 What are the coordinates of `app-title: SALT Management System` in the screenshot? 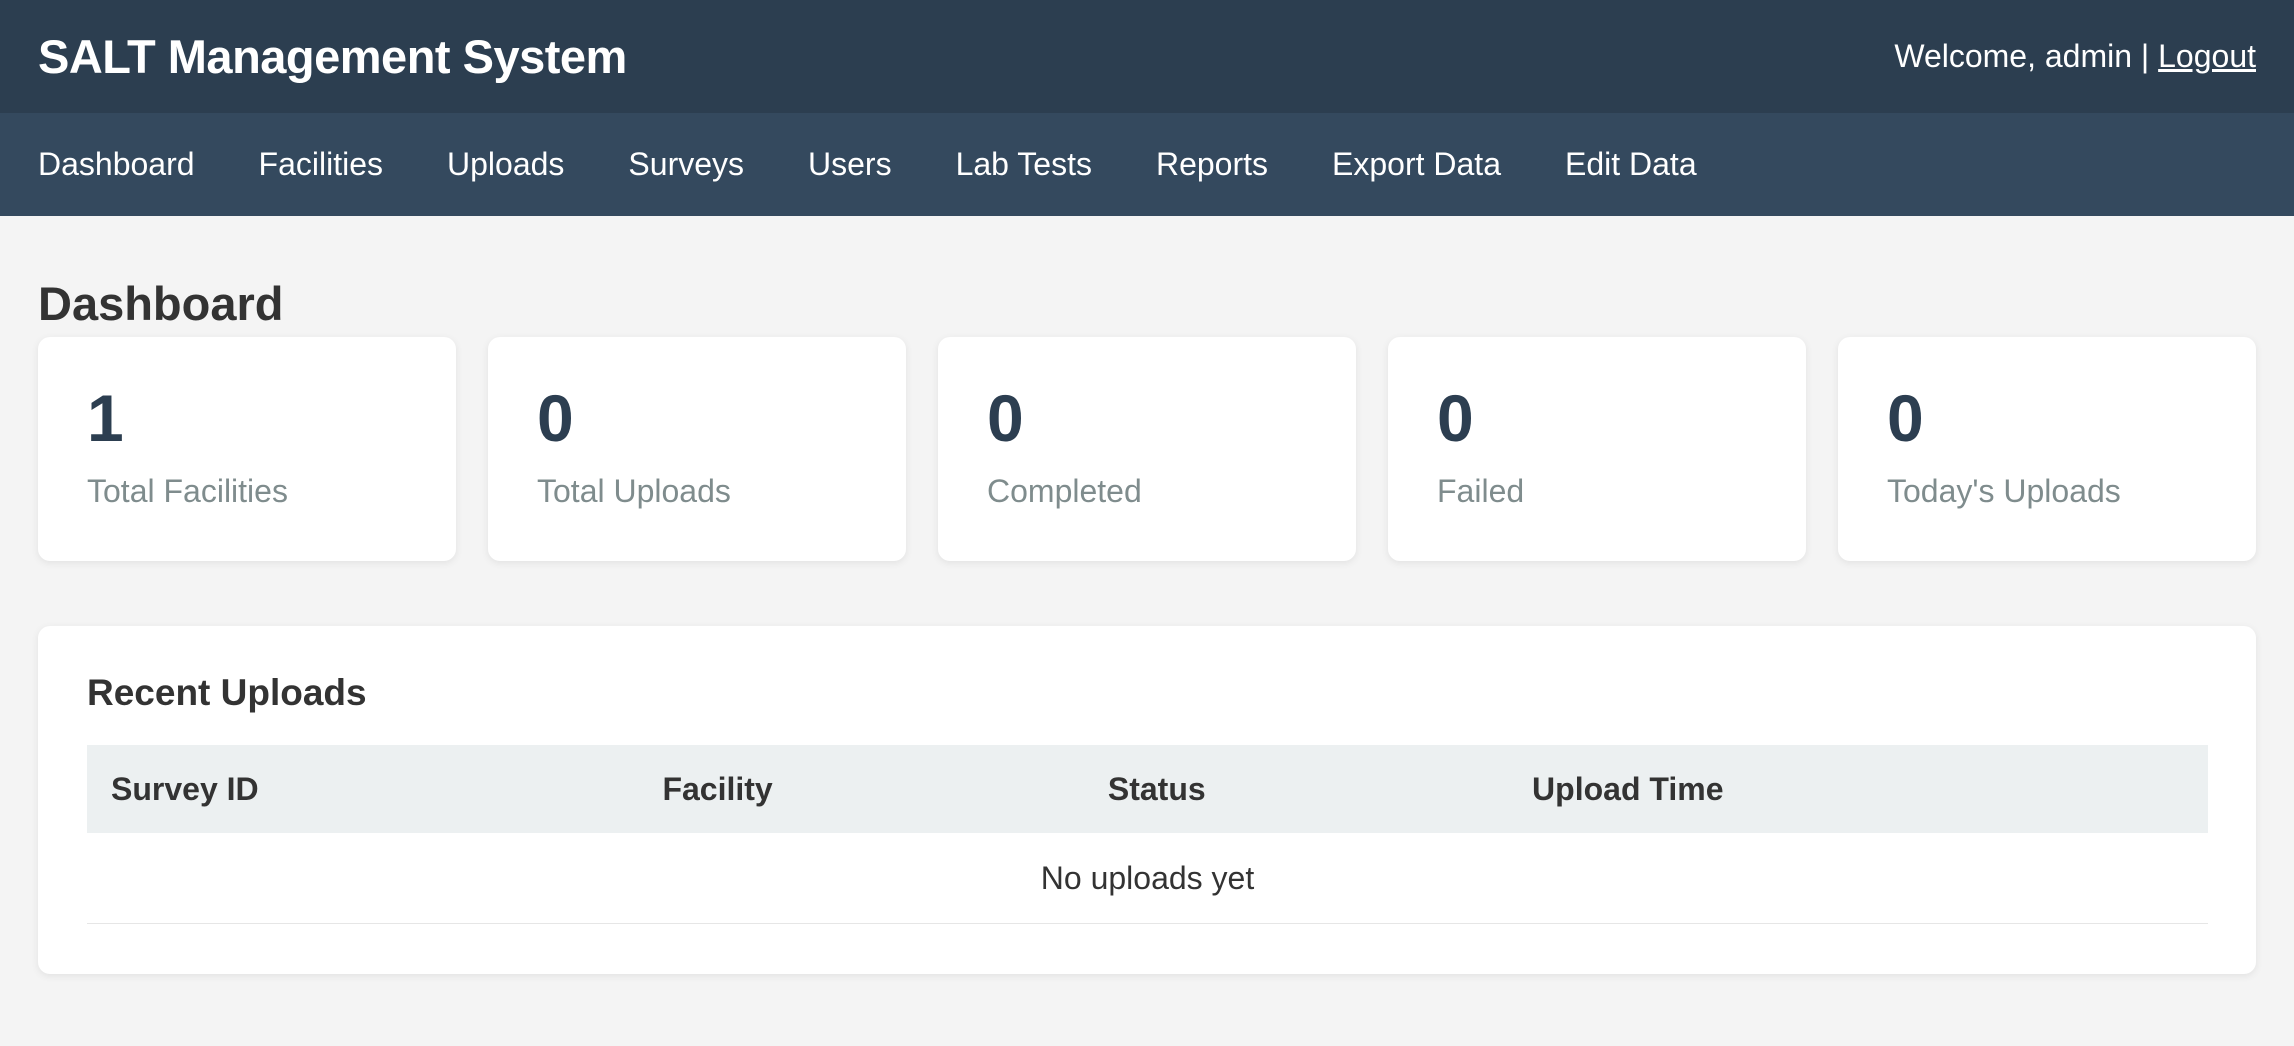 It's located at (332, 56).